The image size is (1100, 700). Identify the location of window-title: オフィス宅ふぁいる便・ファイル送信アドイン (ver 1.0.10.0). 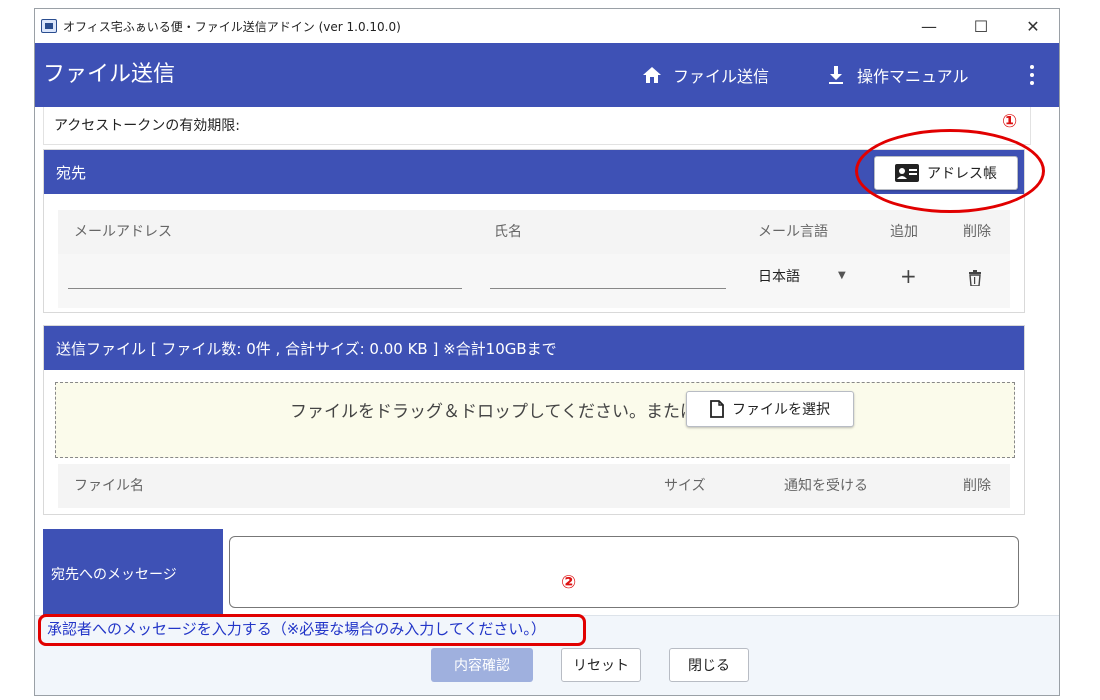
(232, 26).